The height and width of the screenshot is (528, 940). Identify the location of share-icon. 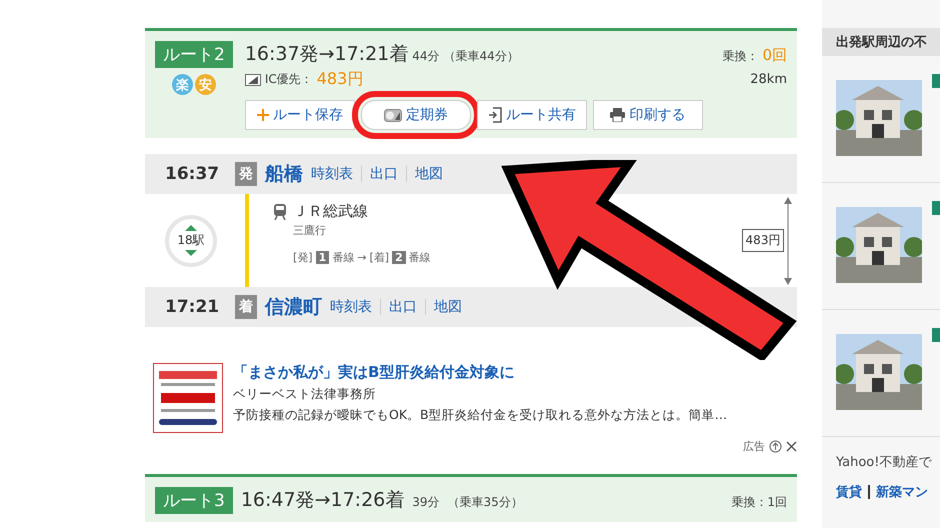
(495, 115).